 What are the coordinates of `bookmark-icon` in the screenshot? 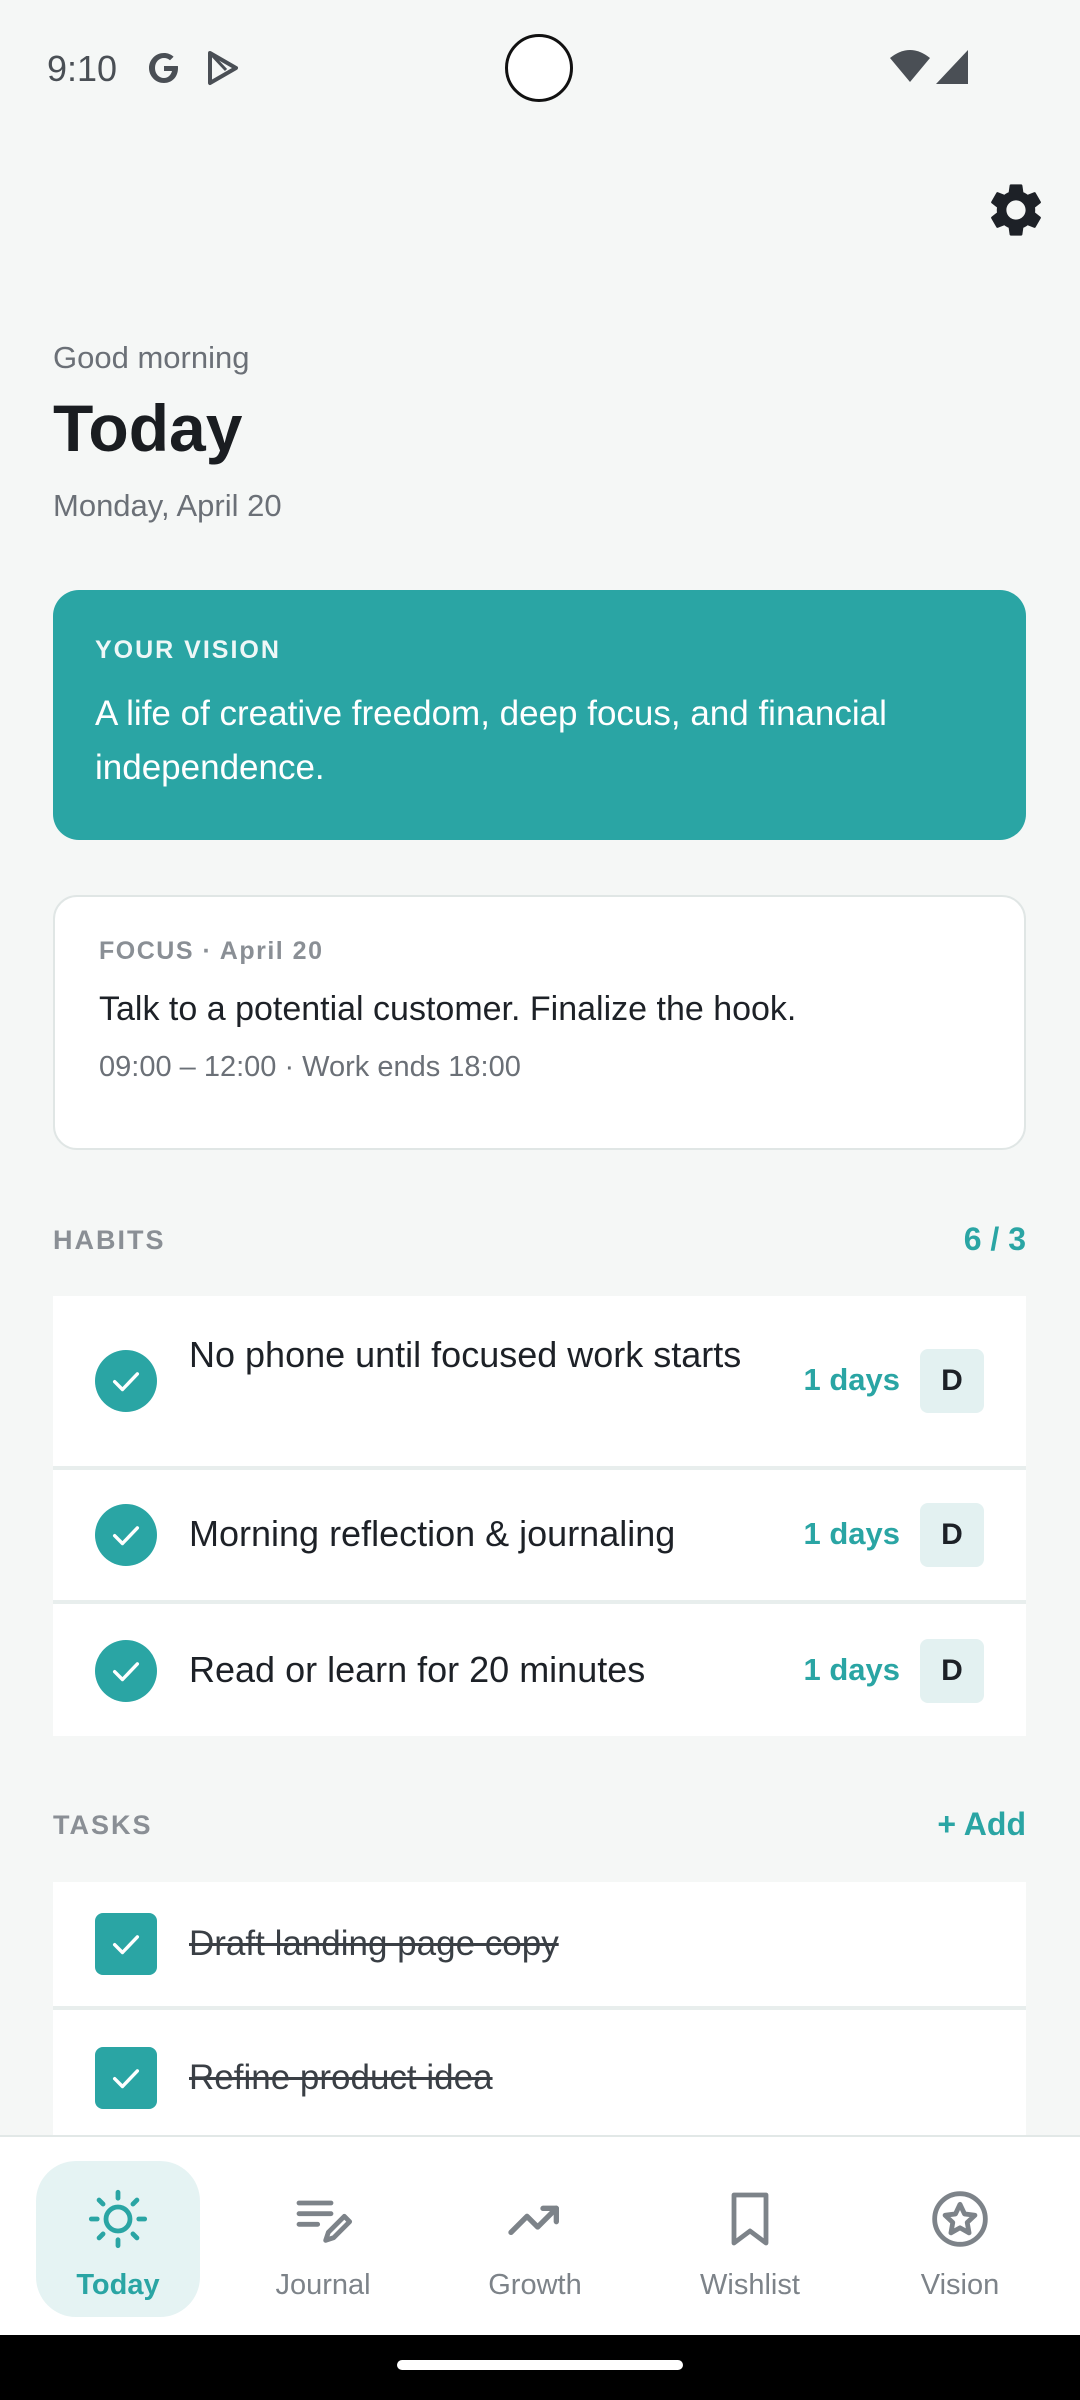 It's located at (750, 2219).